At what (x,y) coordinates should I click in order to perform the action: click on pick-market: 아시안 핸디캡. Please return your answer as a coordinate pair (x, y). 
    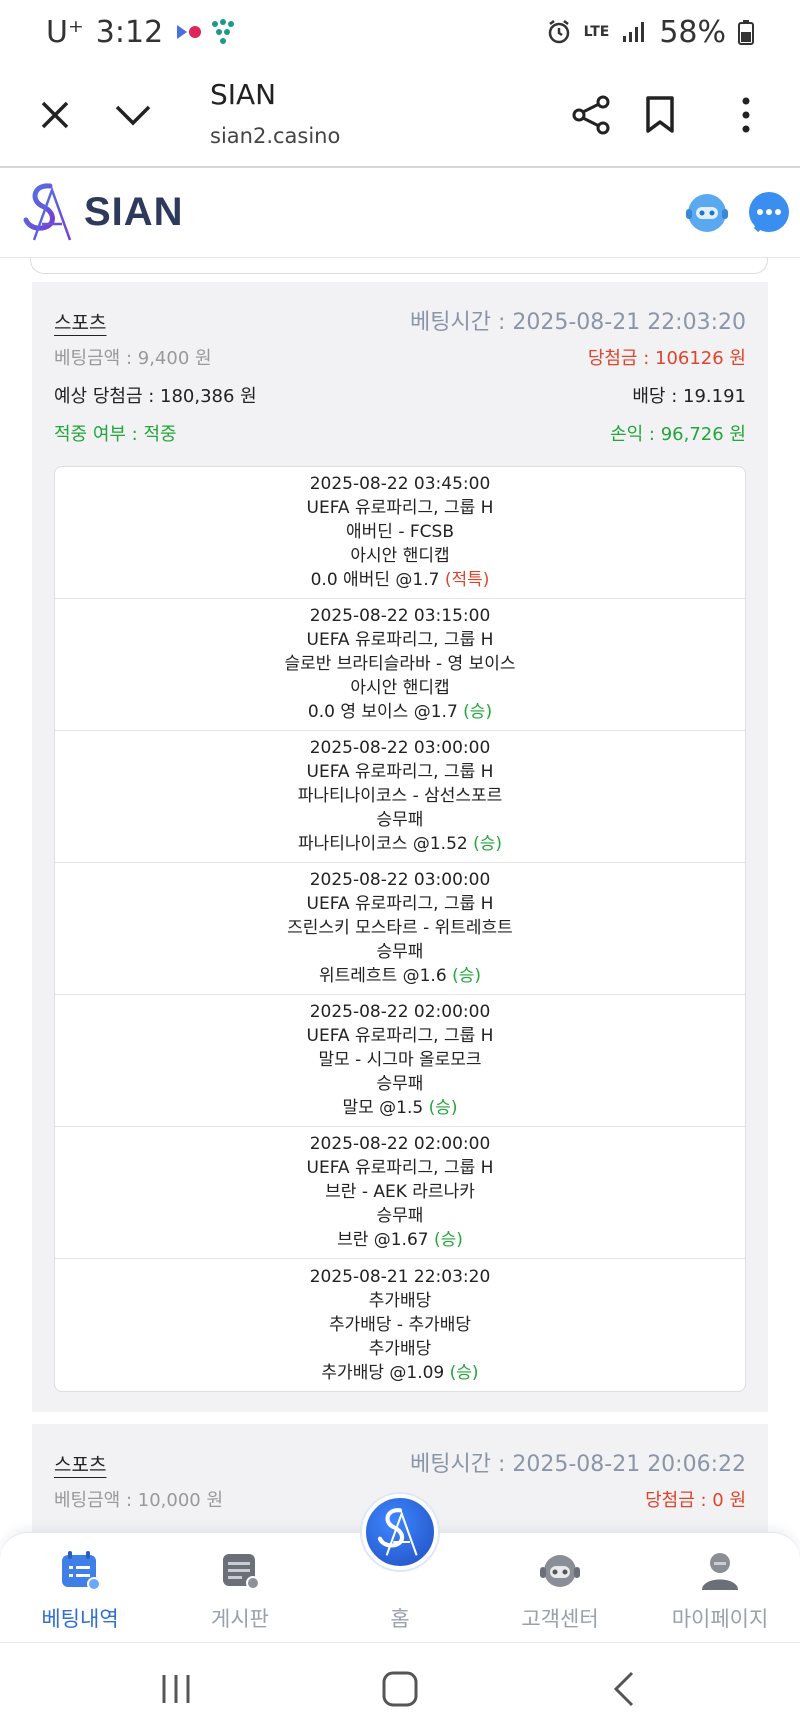
    Looking at the image, I should click on (400, 688).